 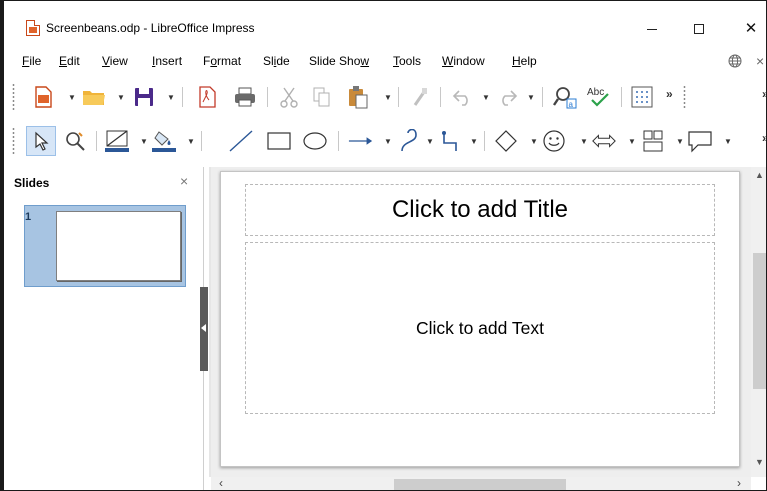 I want to click on print-icon, so click(x=245, y=97).